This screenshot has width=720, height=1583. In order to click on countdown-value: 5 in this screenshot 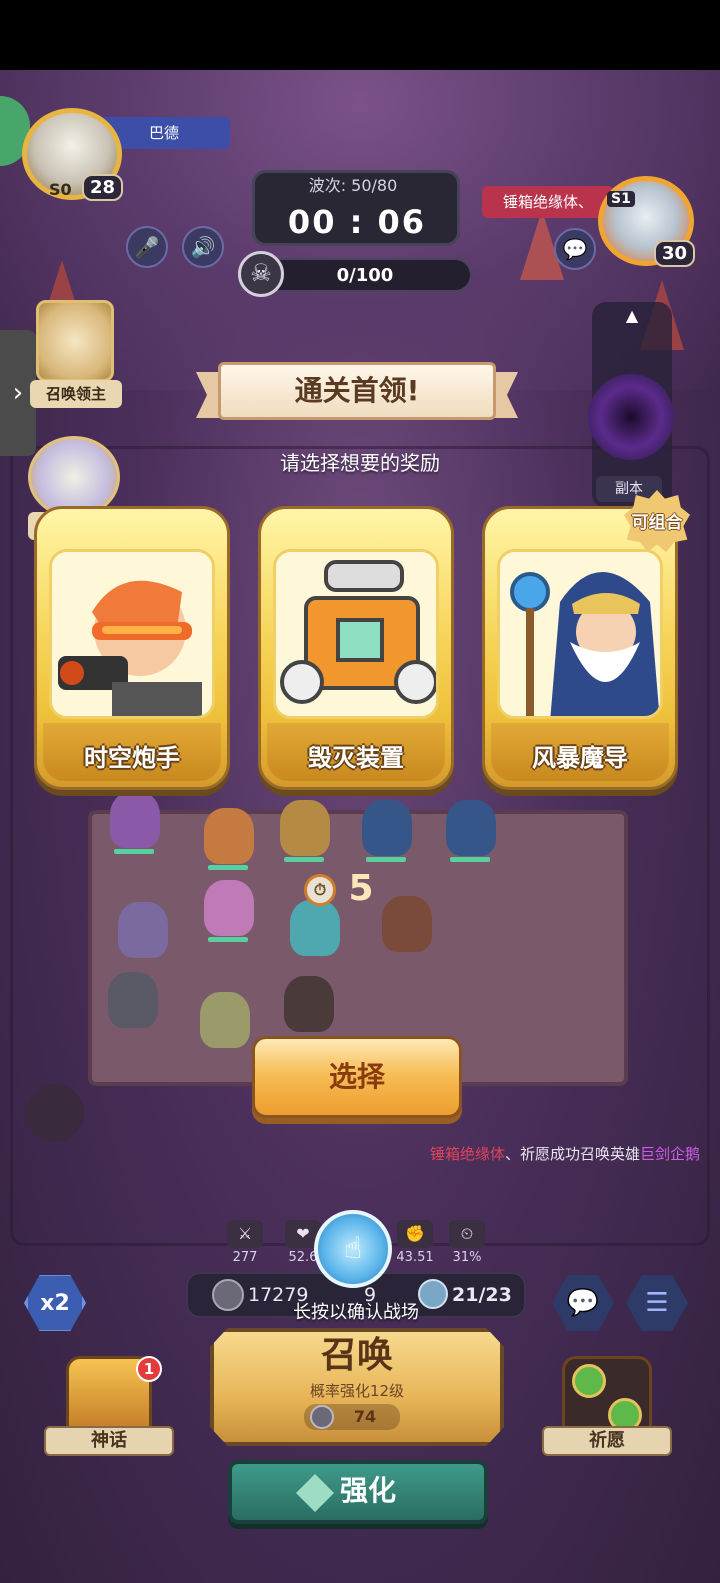, I will do `click(361, 888)`.